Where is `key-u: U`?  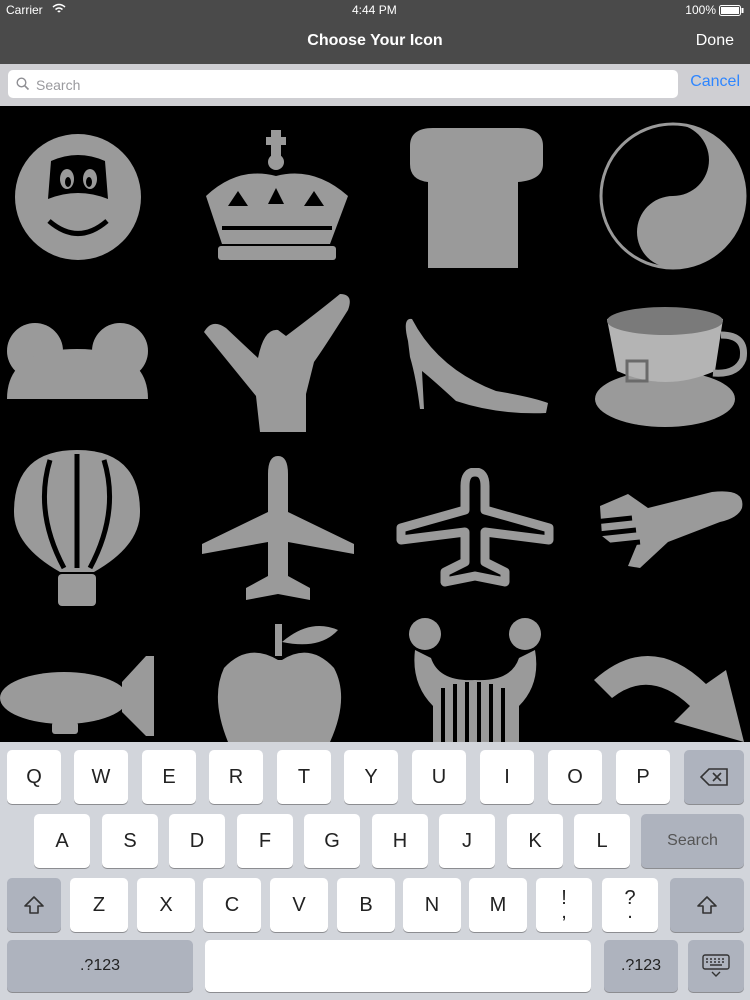
key-u: U is located at coordinates (439, 777).